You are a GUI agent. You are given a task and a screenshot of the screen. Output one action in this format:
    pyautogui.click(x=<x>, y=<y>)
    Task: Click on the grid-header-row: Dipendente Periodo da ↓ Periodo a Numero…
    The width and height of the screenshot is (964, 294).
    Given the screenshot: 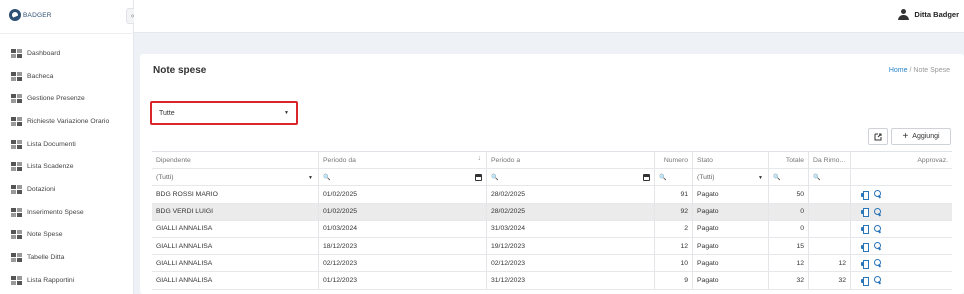 What is the action you would take?
    pyautogui.click(x=552, y=161)
    